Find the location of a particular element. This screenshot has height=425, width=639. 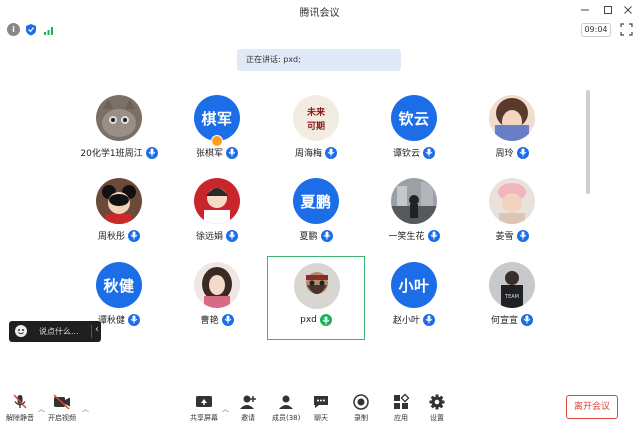

avatar: TEAM is located at coordinates (512, 285).